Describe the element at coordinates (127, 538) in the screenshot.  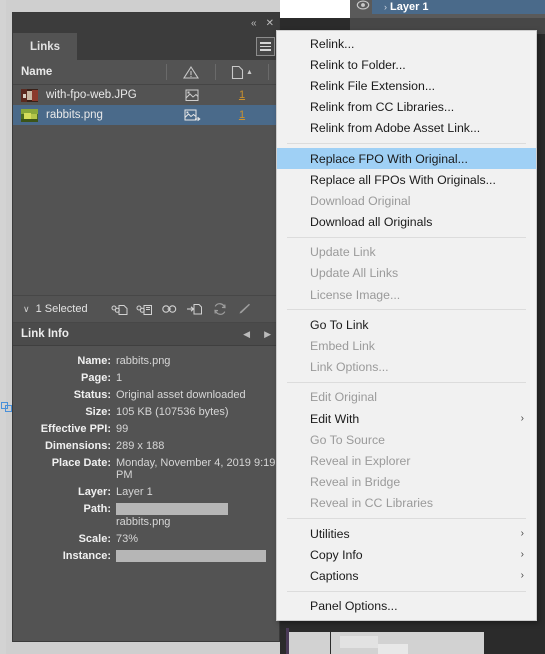
I see `link-info-value: 73%` at that location.